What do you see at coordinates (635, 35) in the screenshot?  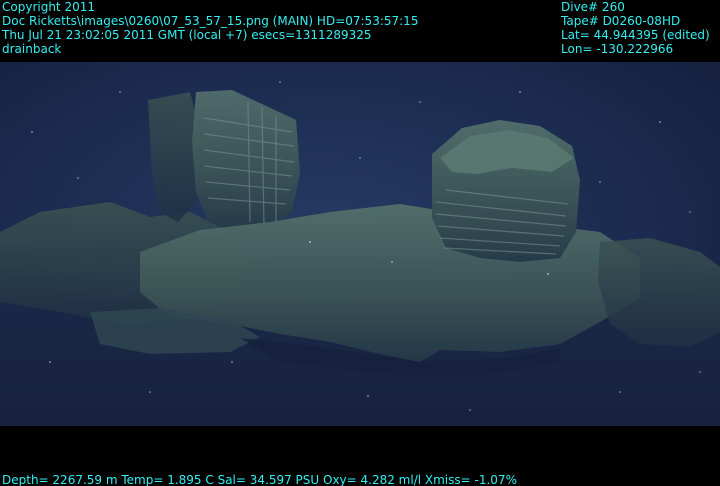 I see `latitude: Lat= 44.944395 (edited)` at bounding box center [635, 35].